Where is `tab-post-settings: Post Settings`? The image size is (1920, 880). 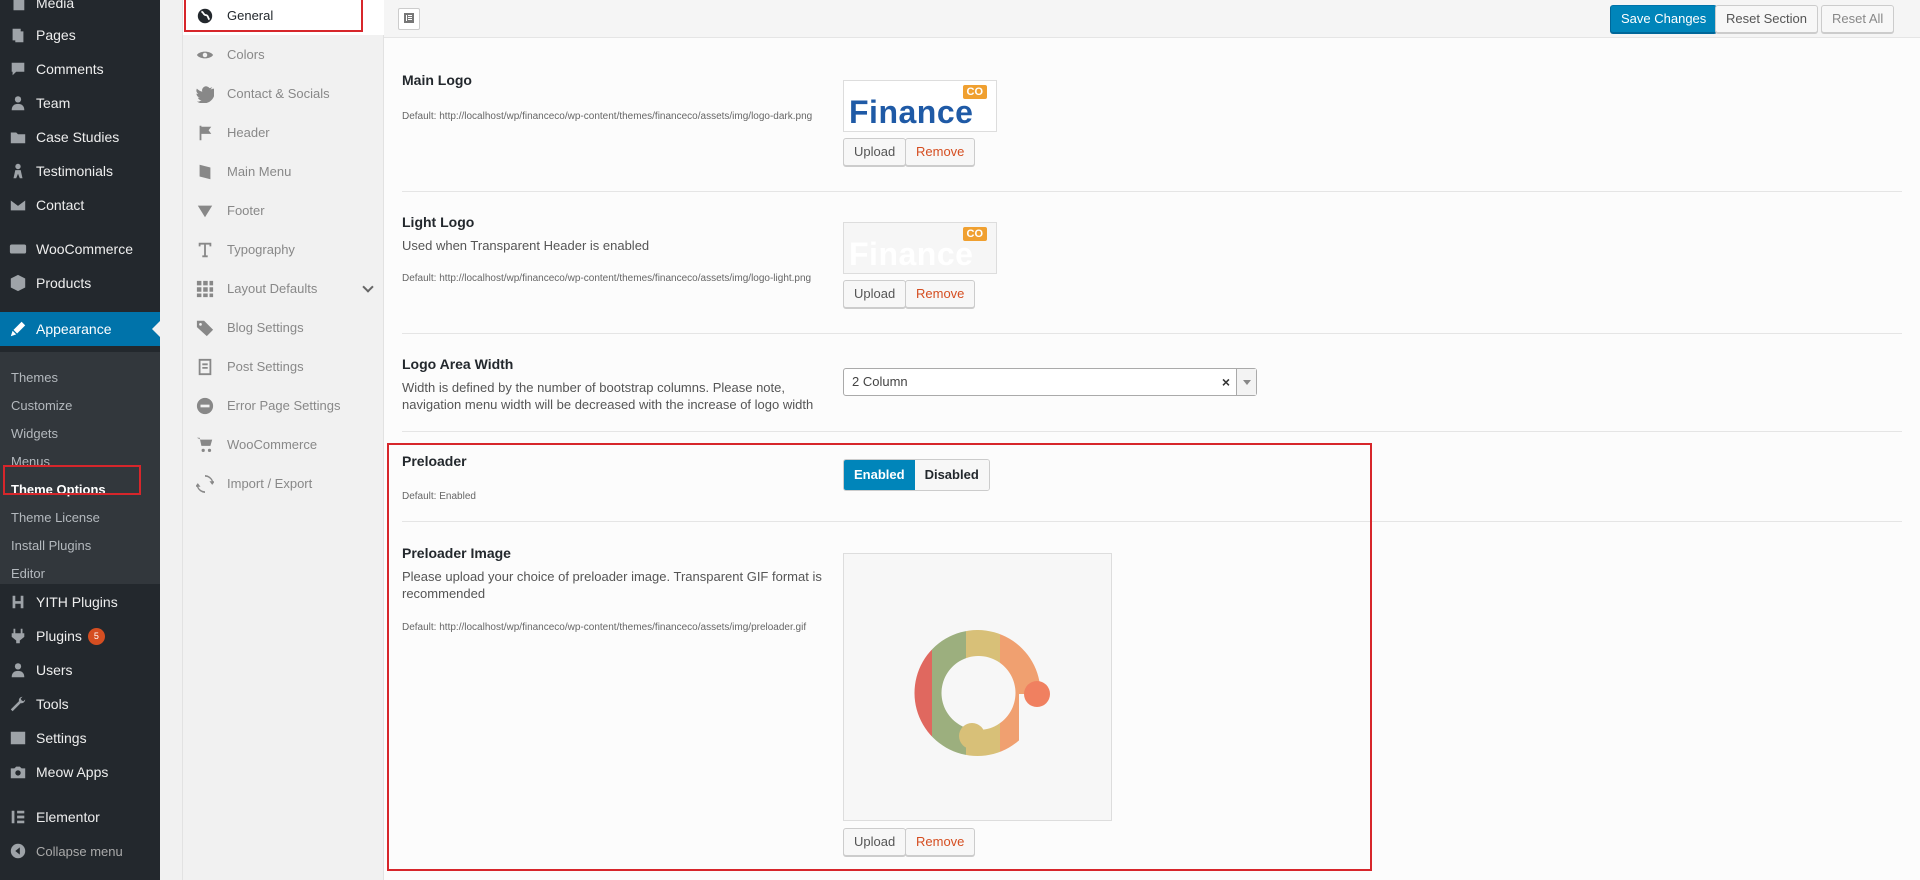
tab-post-settings: Post Settings is located at coordinates (283, 366).